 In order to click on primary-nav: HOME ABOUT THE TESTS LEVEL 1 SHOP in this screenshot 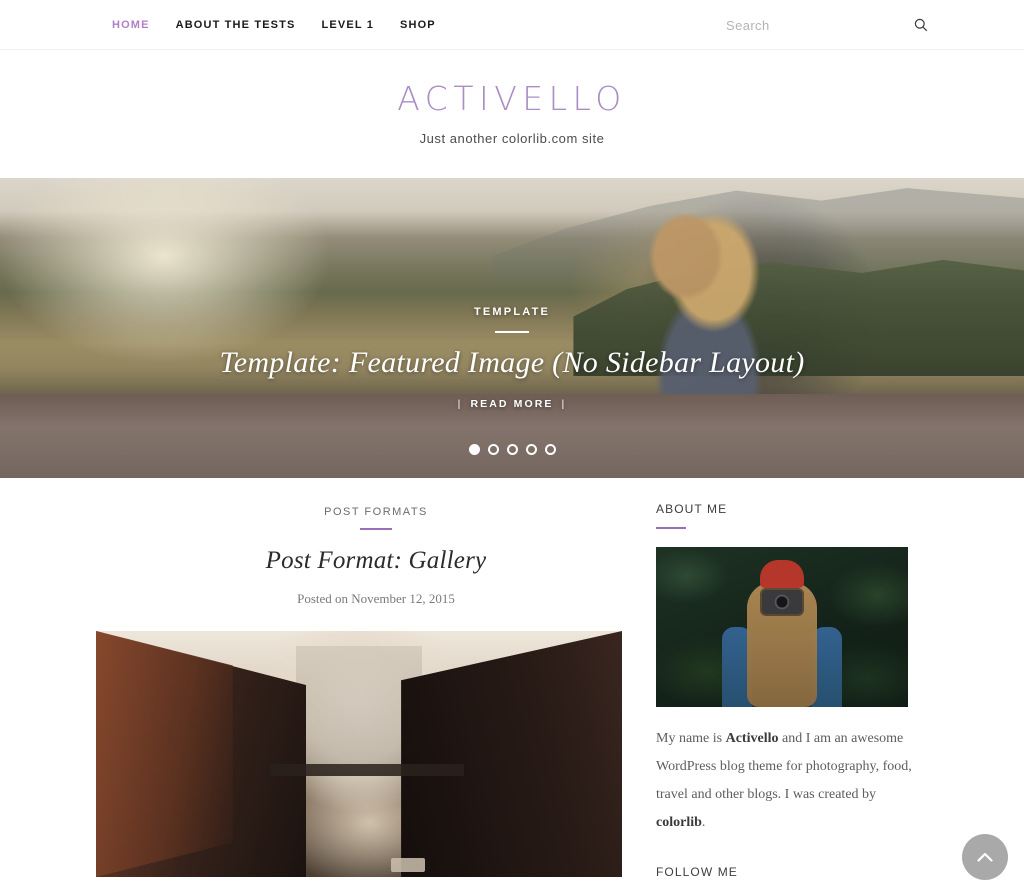, I will do `click(274, 25)`.